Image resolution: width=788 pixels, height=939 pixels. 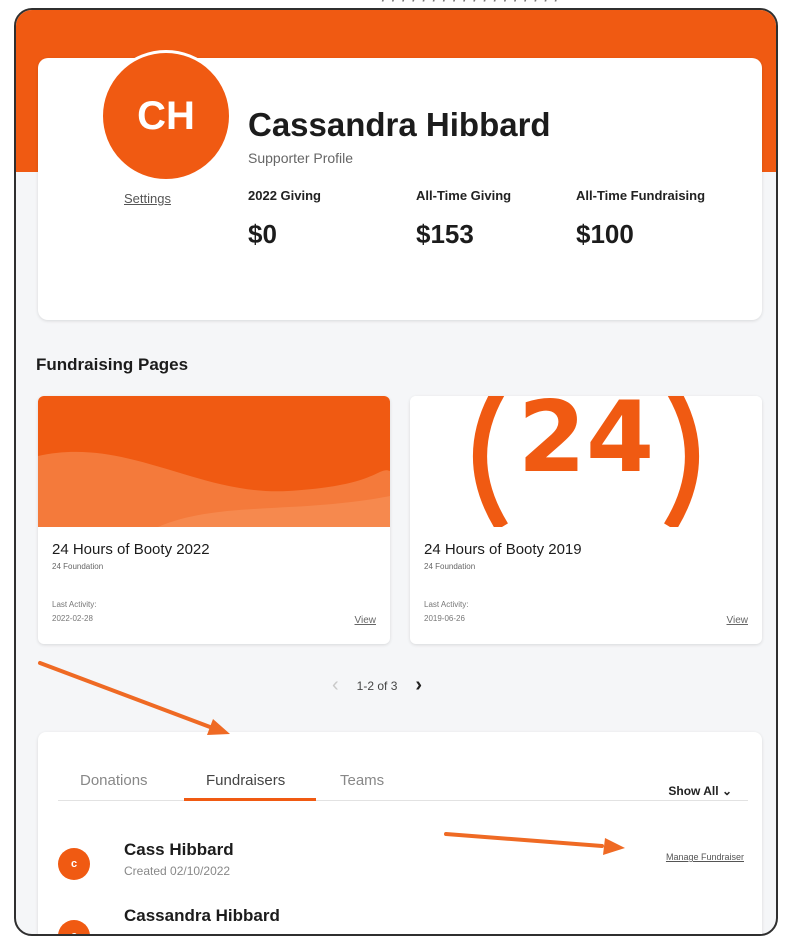 I want to click on pagination-label: 1-2 of 3, so click(x=377, y=685).